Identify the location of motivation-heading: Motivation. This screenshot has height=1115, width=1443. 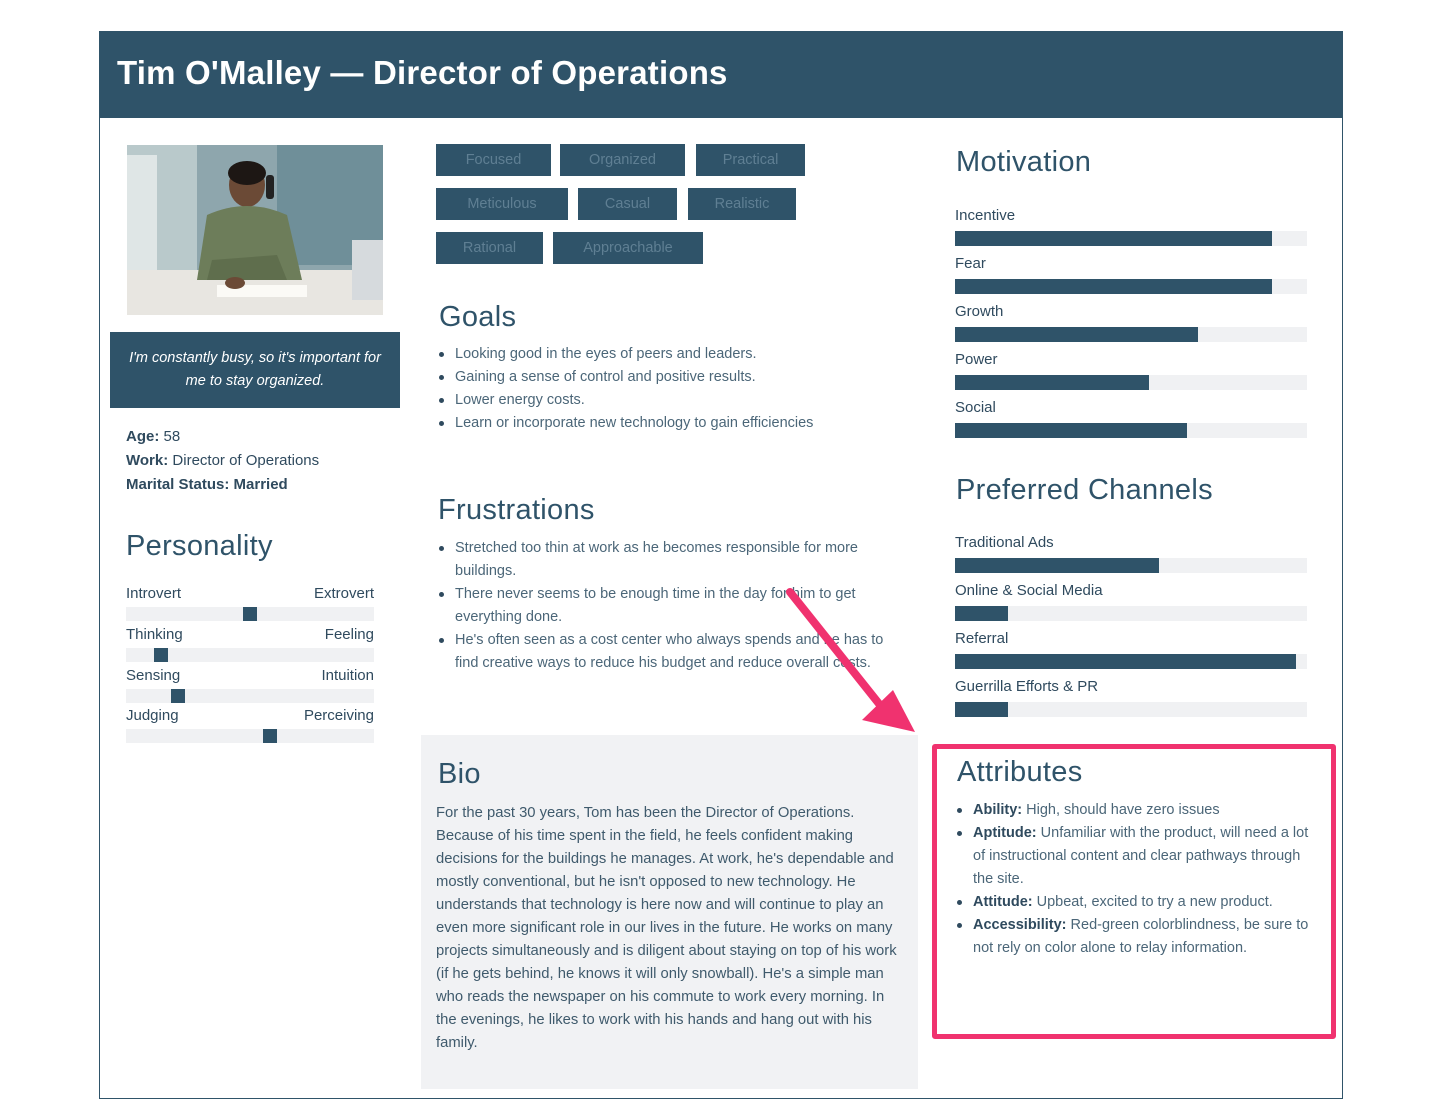
(1024, 162).